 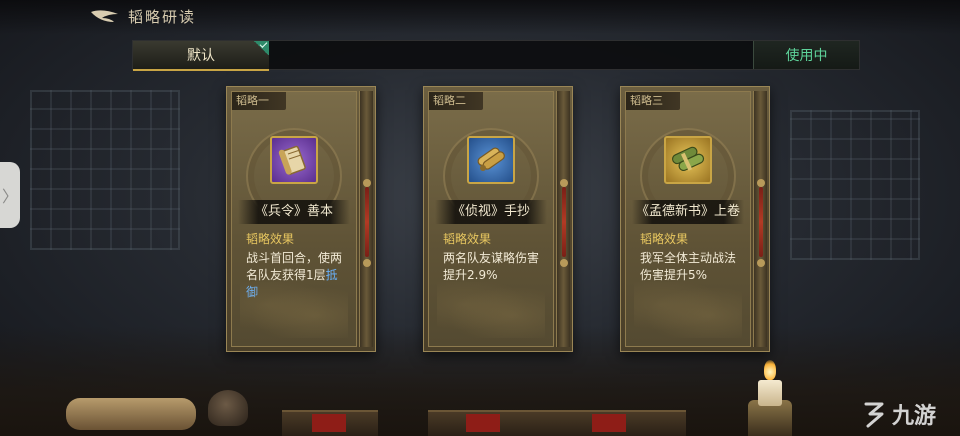 I want to click on strategy-card-3: 韬略三 《孟德新书》上卷 韬略效果 我军全体主动战法伤害提升5%, so click(x=695, y=219).